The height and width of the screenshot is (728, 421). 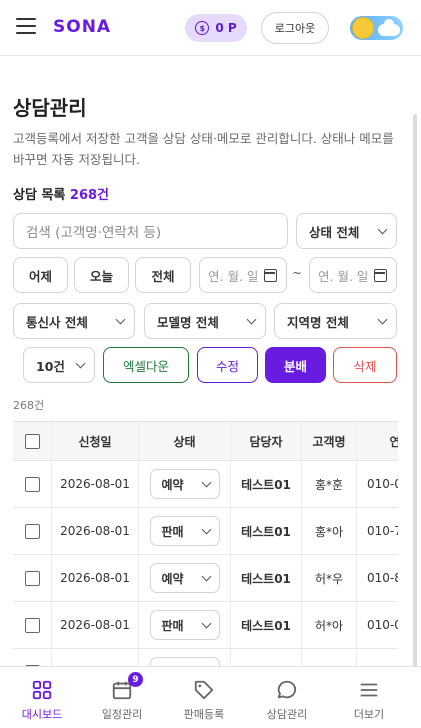 I want to click on search-input: 검색 (고객명·연락처 등), so click(x=150, y=231).